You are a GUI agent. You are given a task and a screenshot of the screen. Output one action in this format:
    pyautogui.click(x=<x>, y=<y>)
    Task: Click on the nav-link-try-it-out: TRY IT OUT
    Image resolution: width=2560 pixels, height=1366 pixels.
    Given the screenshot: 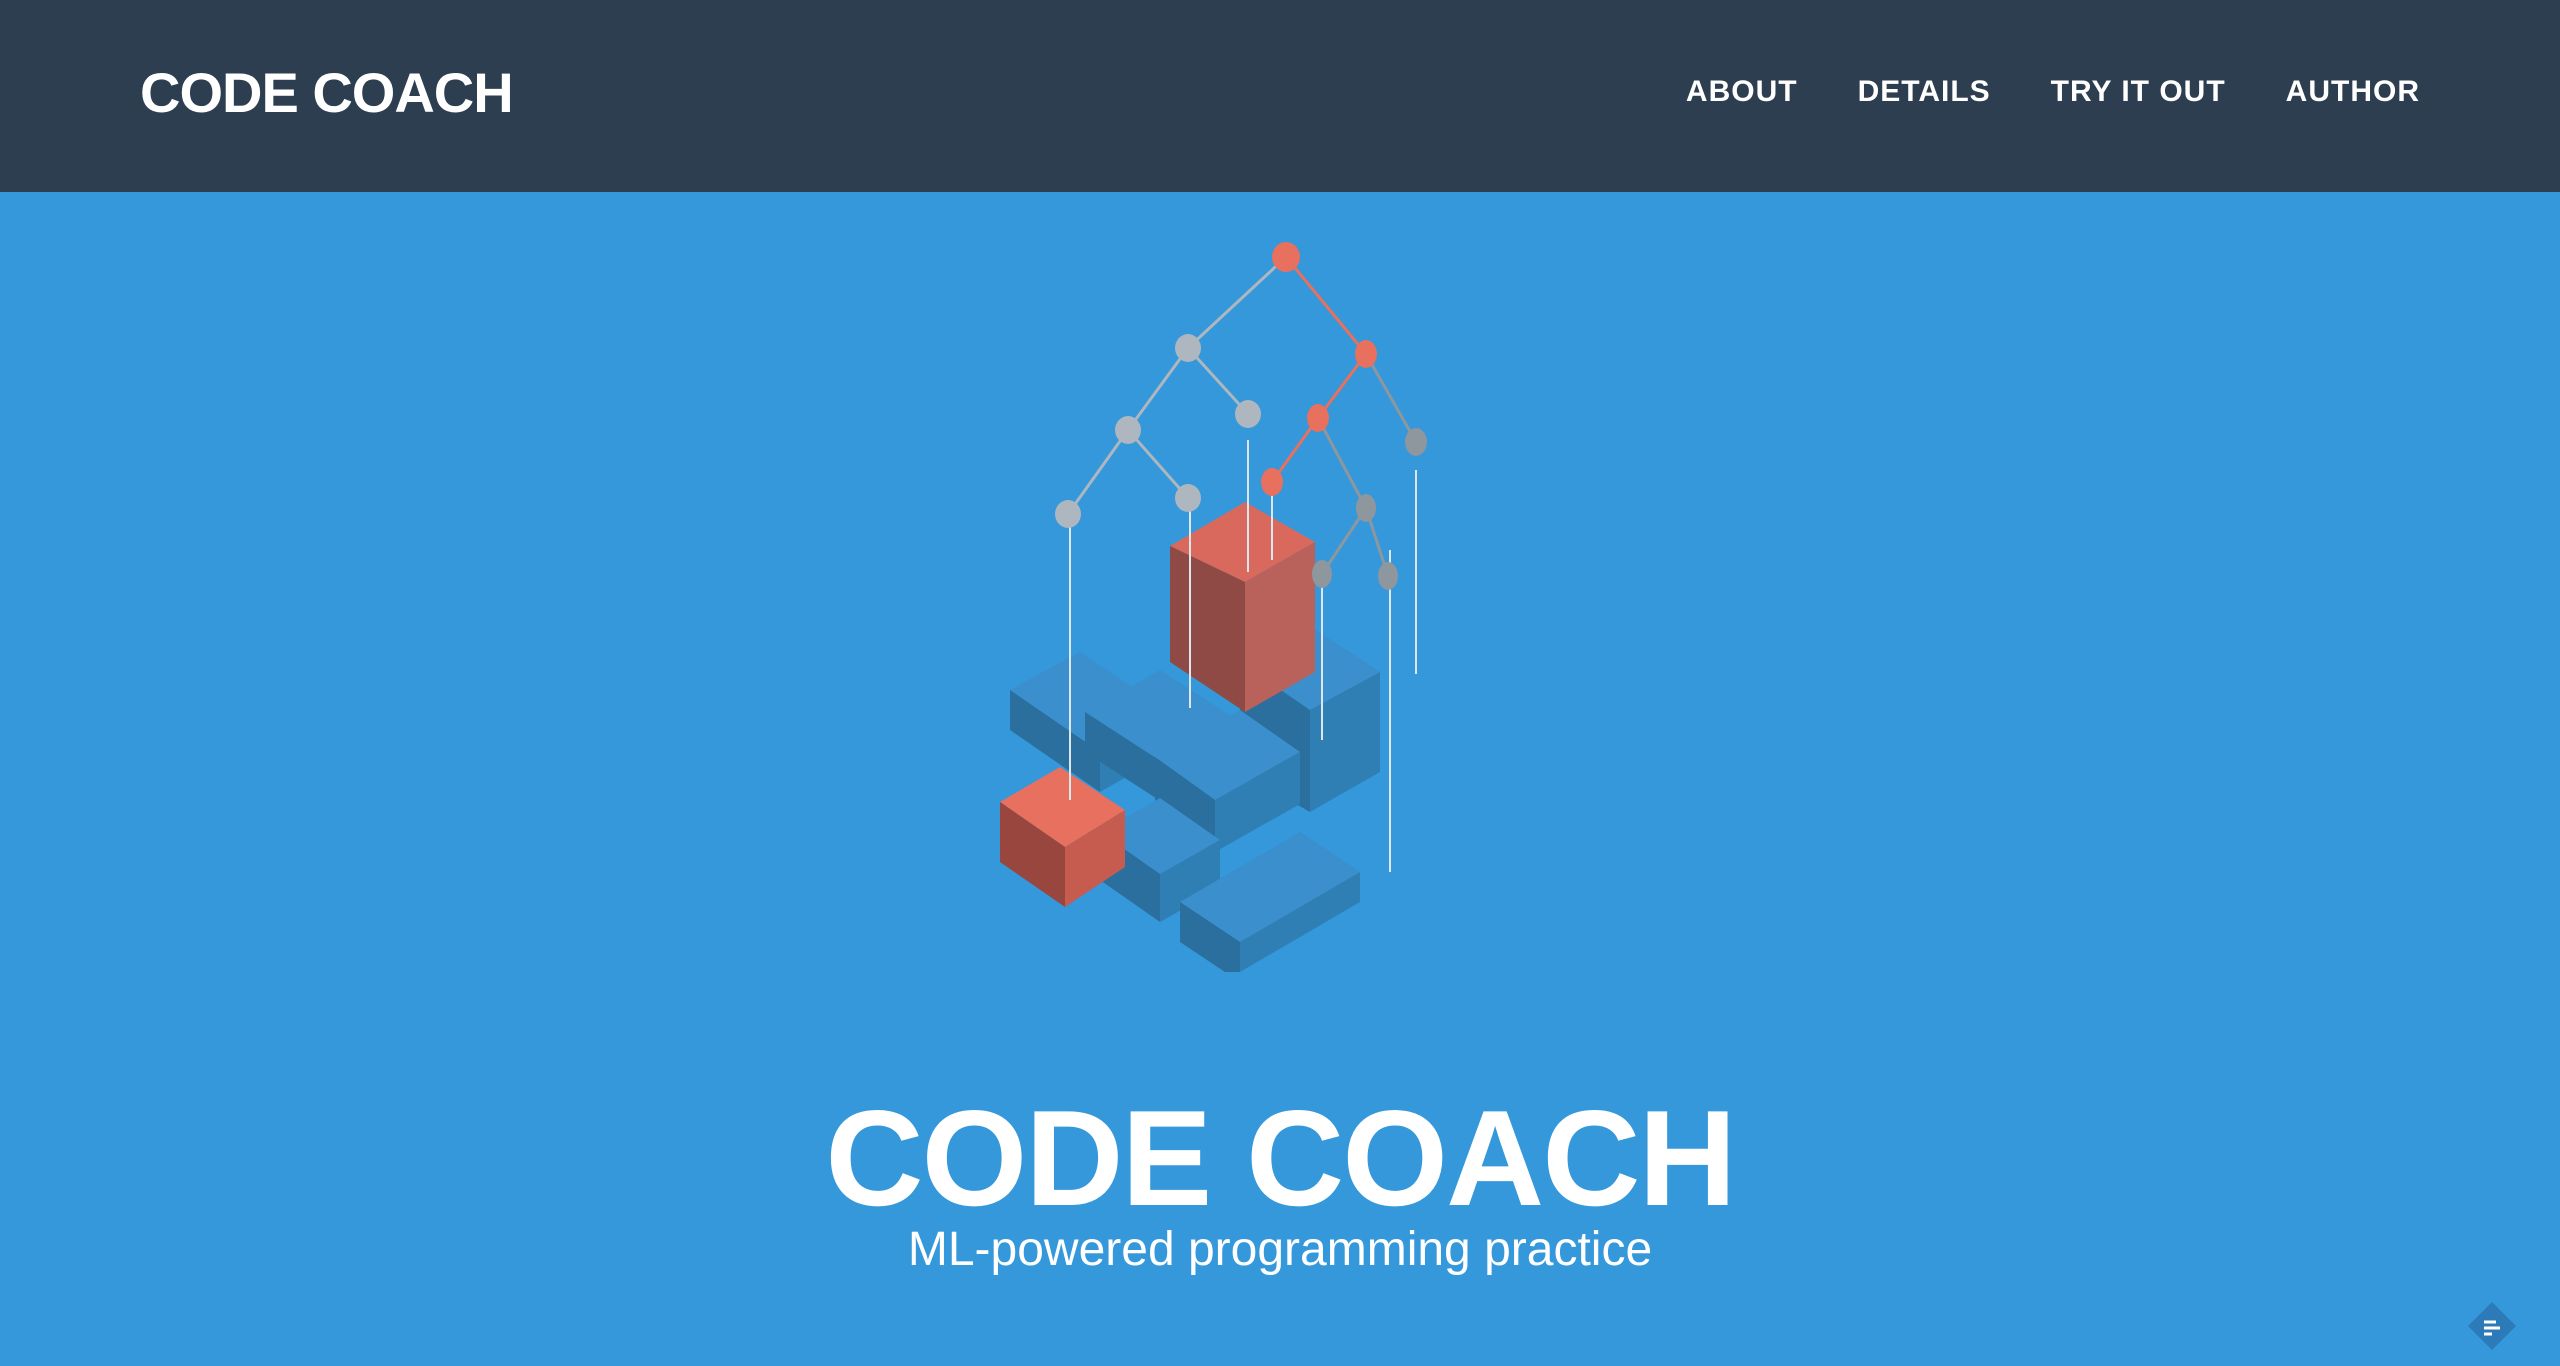 What is the action you would take?
    pyautogui.click(x=2138, y=91)
    